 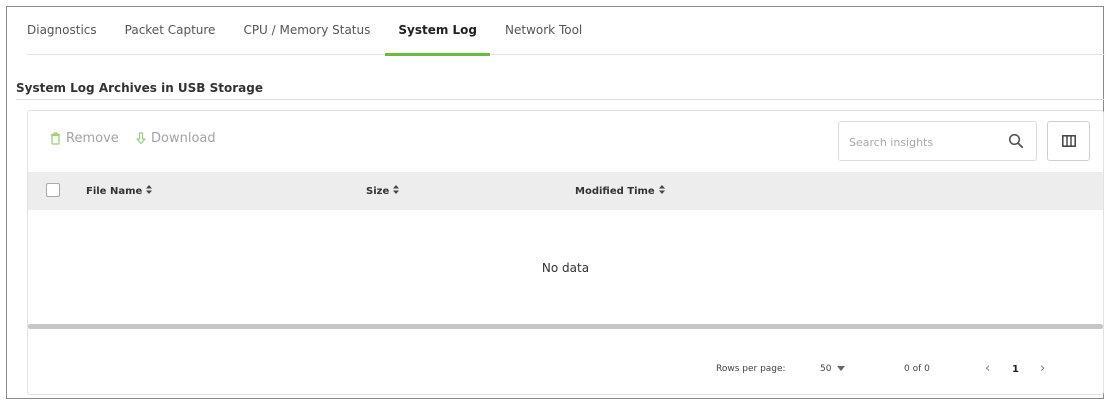 I want to click on tab-cpu-memory-status: CPU / Memory Status, so click(x=306, y=34).